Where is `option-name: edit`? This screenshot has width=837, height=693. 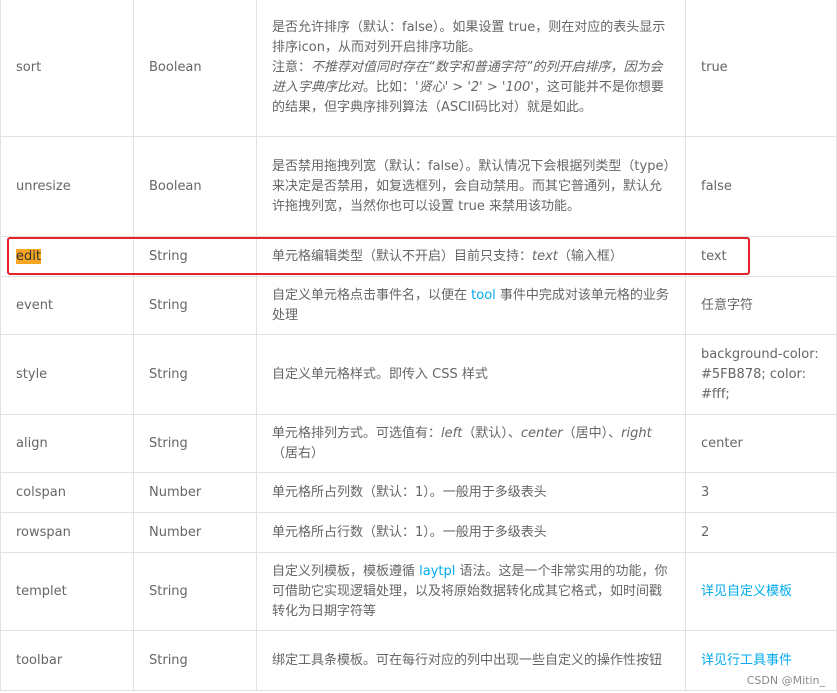 option-name: edit is located at coordinates (67, 256).